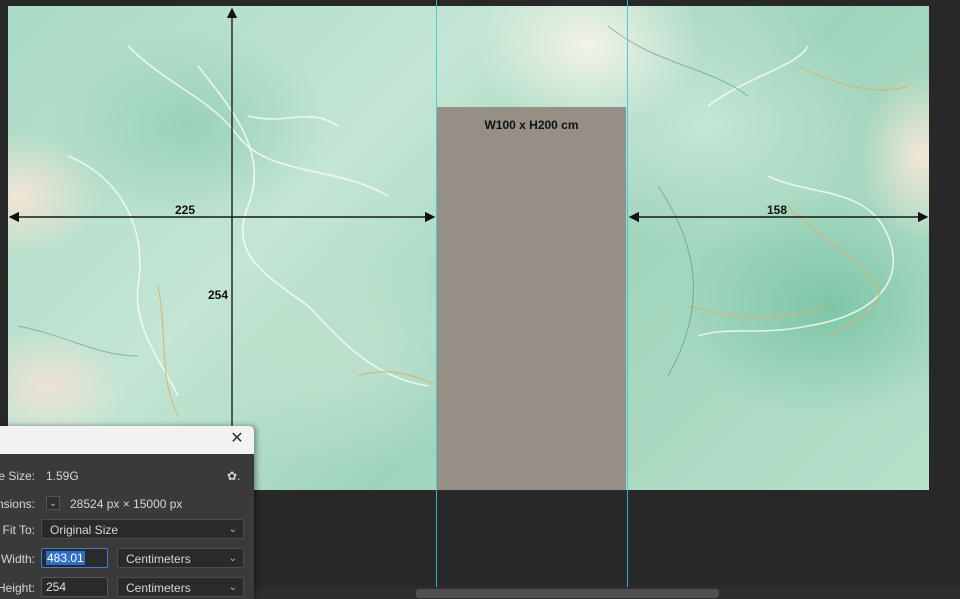  What do you see at coordinates (17, 476) in the screenshot?
I see `image-size-label: e Size:` at bounding box center [17, 476].